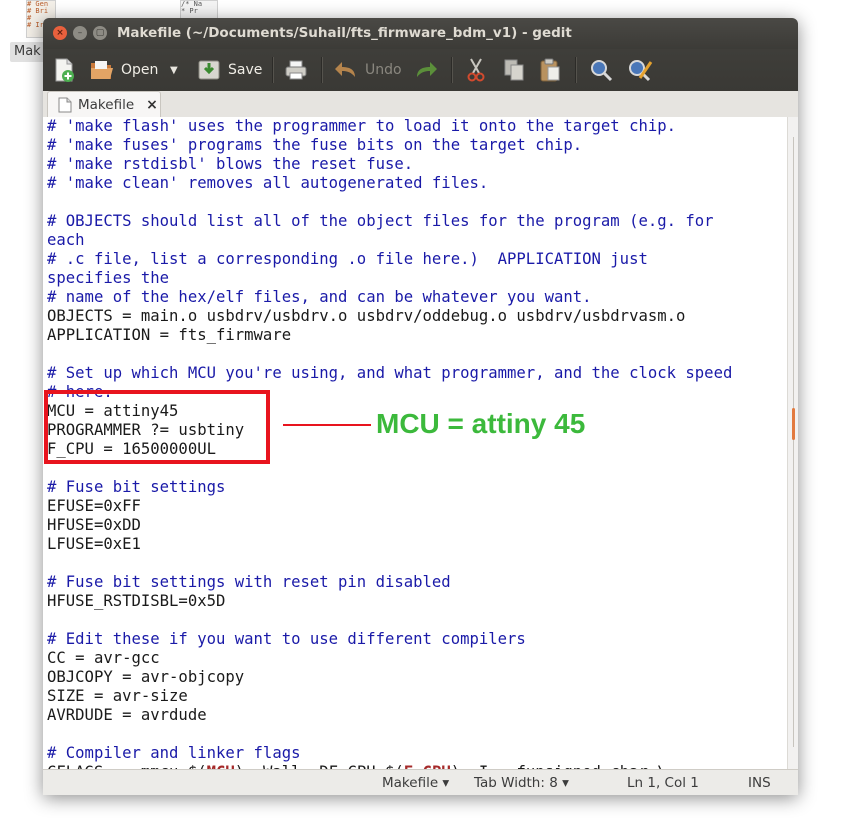 The width and height of the screenshot is (842, 840). I want to click on undo-icon, so click(345, 69).